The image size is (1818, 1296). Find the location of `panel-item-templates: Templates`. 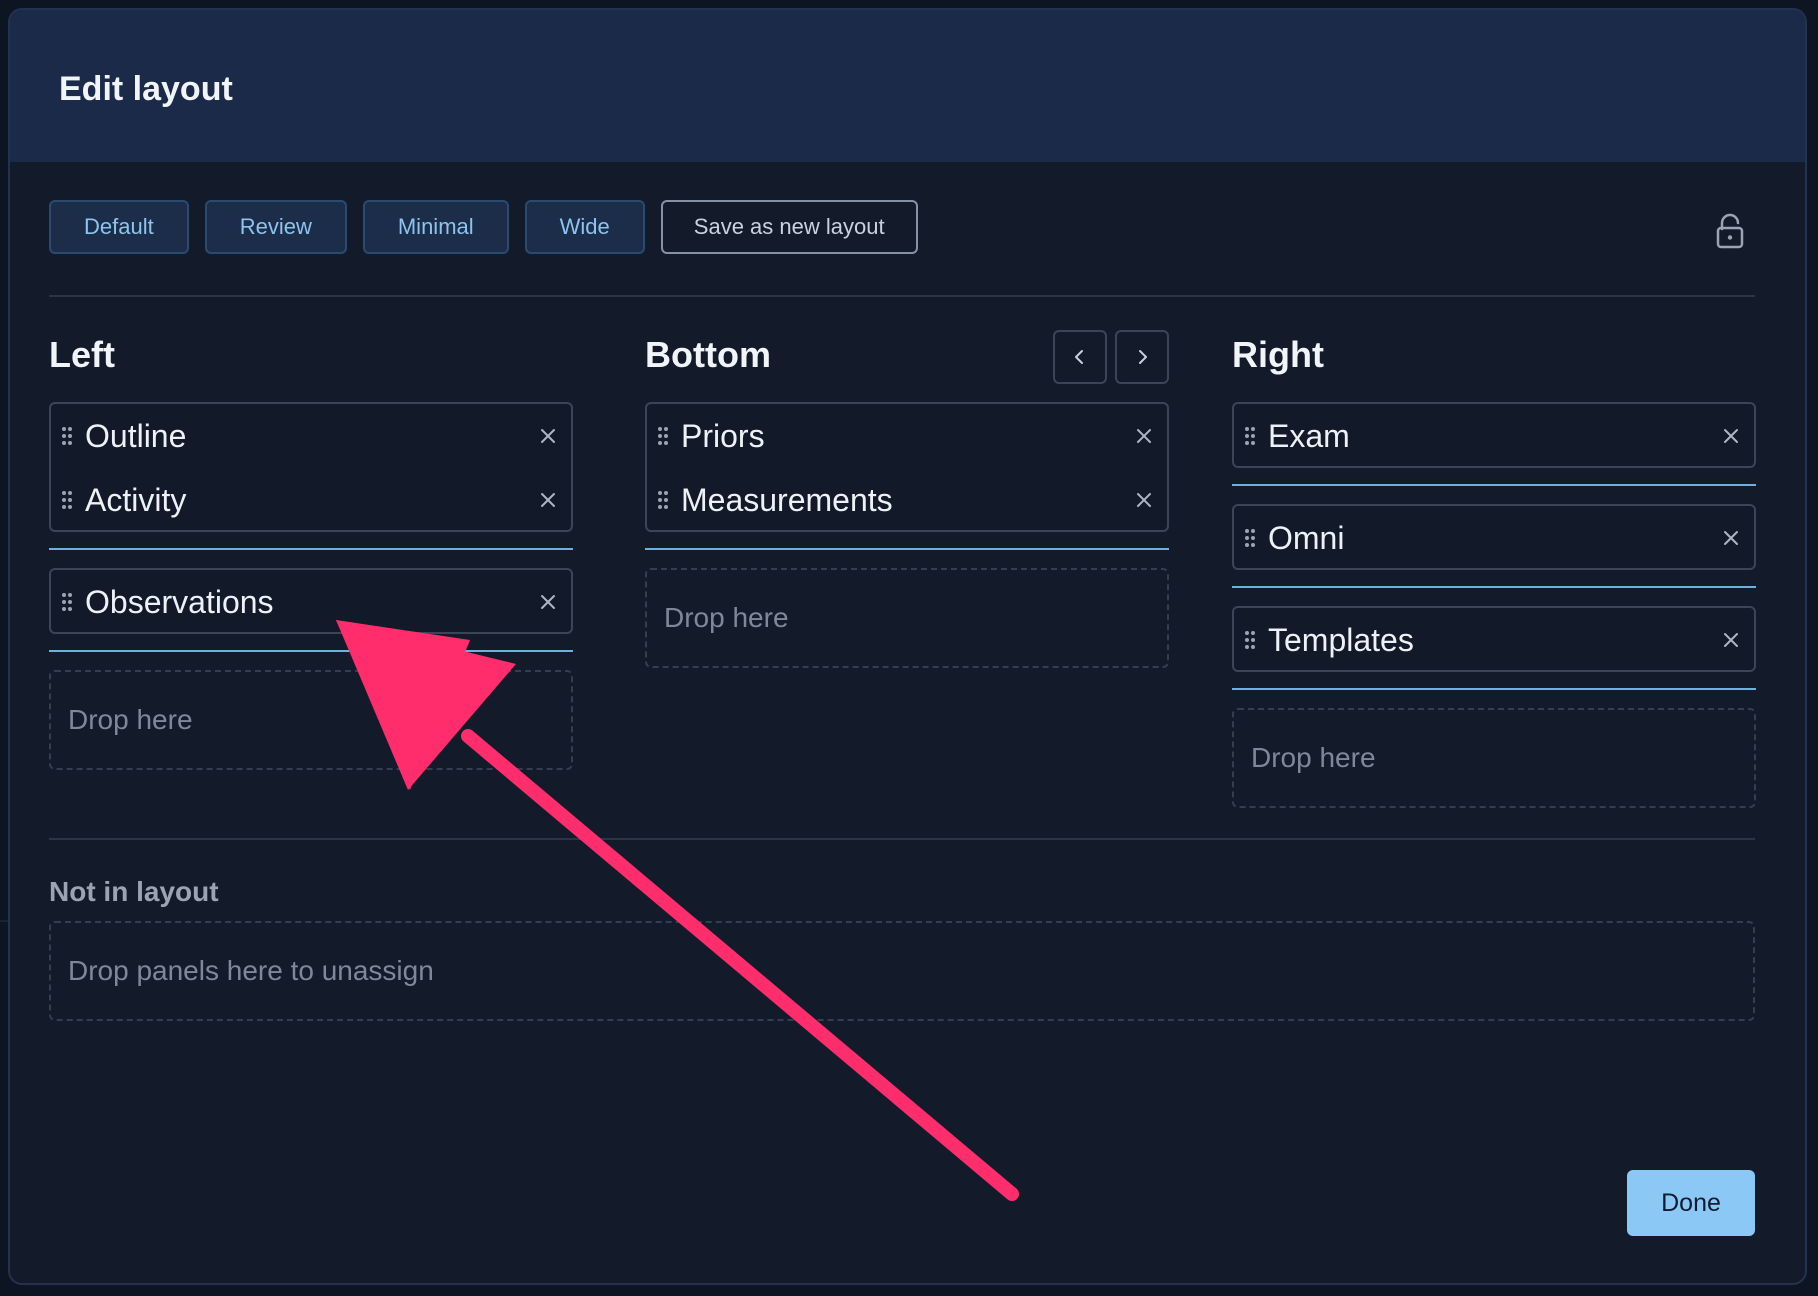

panel-item-templates: Templates is located at coordinates (1494, 640).